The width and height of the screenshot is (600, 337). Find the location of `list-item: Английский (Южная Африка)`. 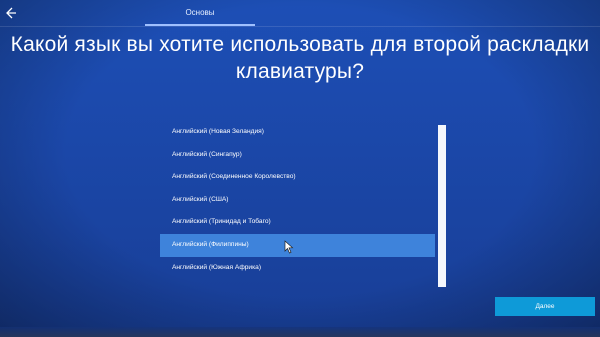

list-item: Английский (Южная Африка) is located at coordinates (297, 268).